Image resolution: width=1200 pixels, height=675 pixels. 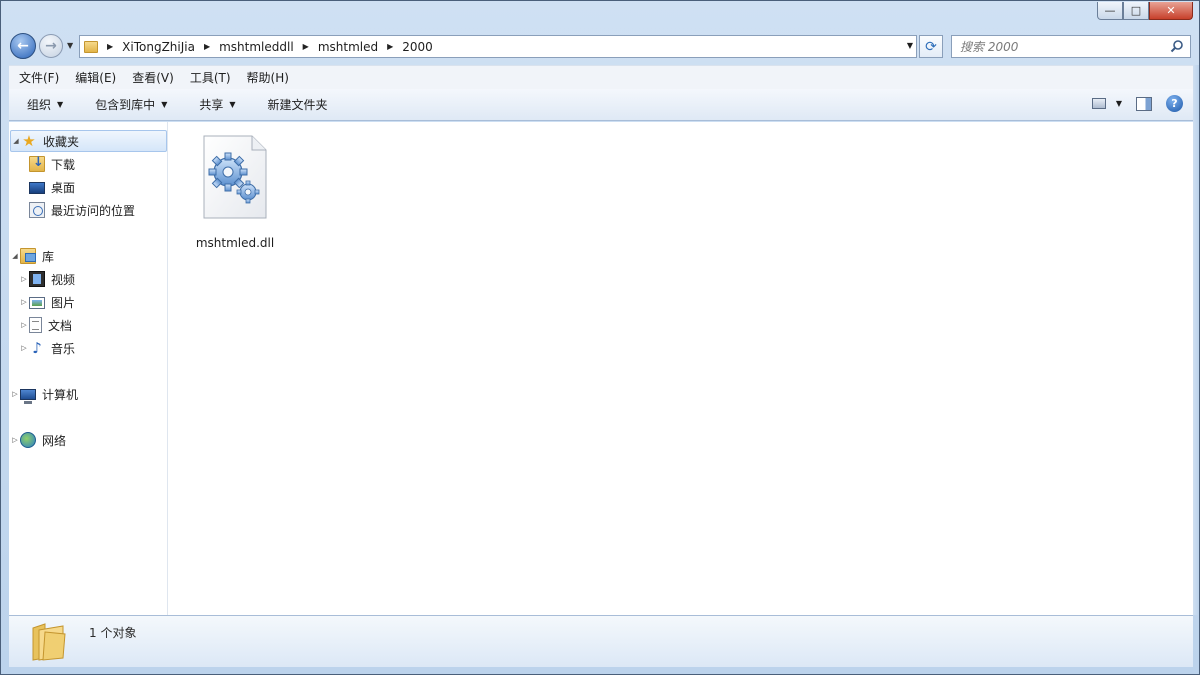 What do you see at coordinates (1177, 46) in the screenshot?
I see `search-icon` at bounding box center [1177, 46].